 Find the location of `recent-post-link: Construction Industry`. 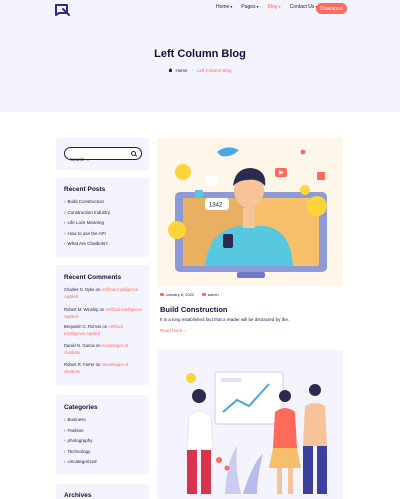

recent-post-link: Construction Industry is located at coordinates (87, 215).